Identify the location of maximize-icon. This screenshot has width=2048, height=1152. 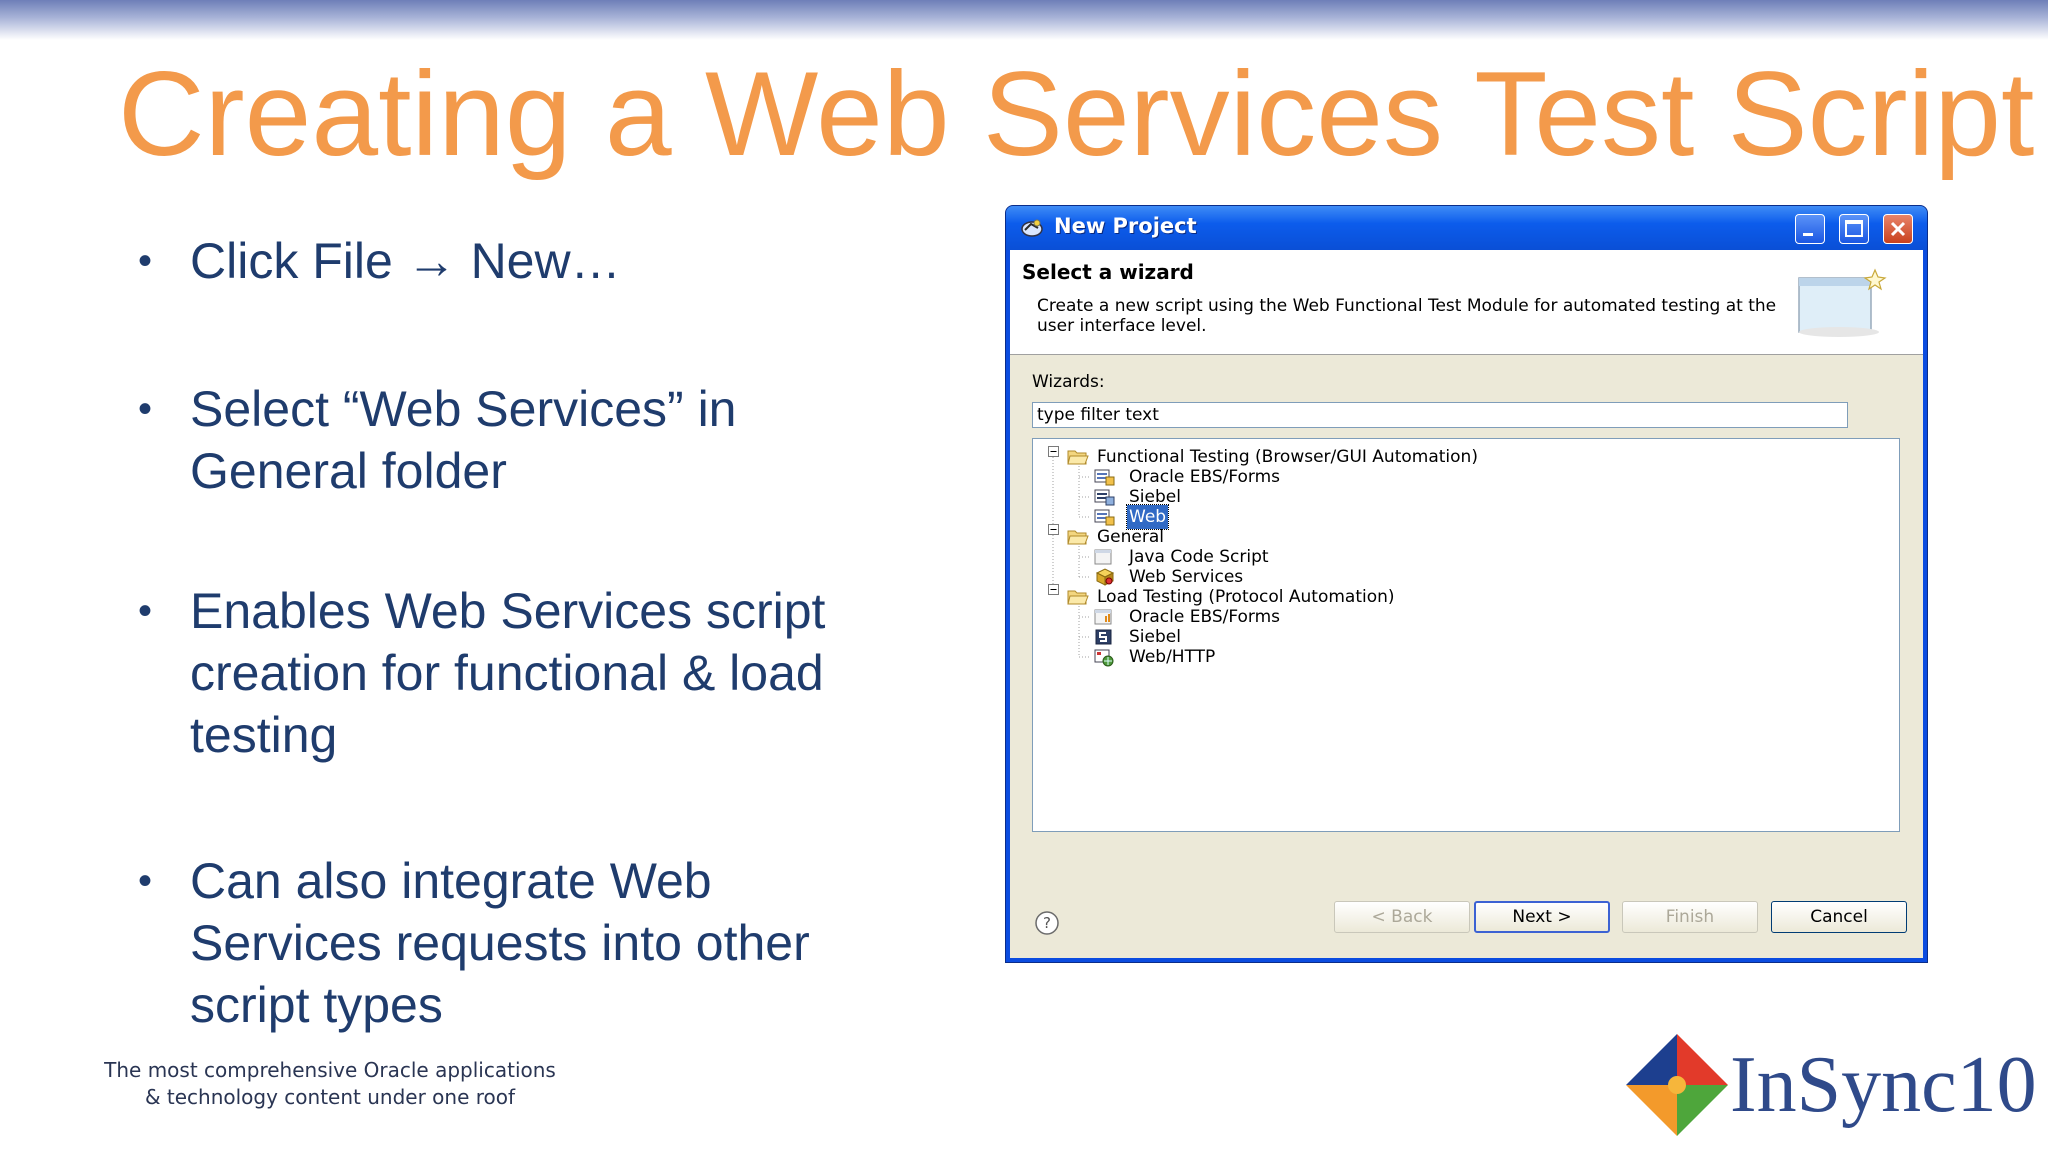
(1854, 228).